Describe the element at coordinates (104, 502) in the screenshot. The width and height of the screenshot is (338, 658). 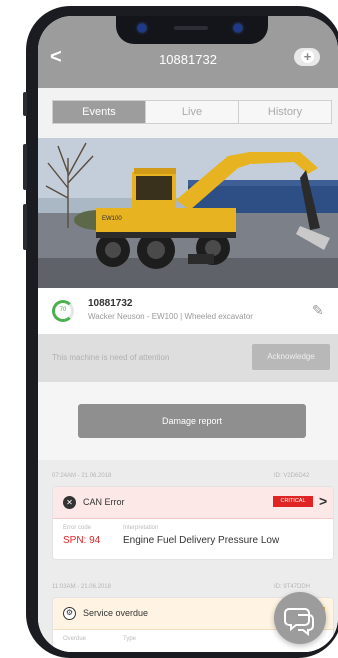
I see `event-title: CAN Error` at that location.